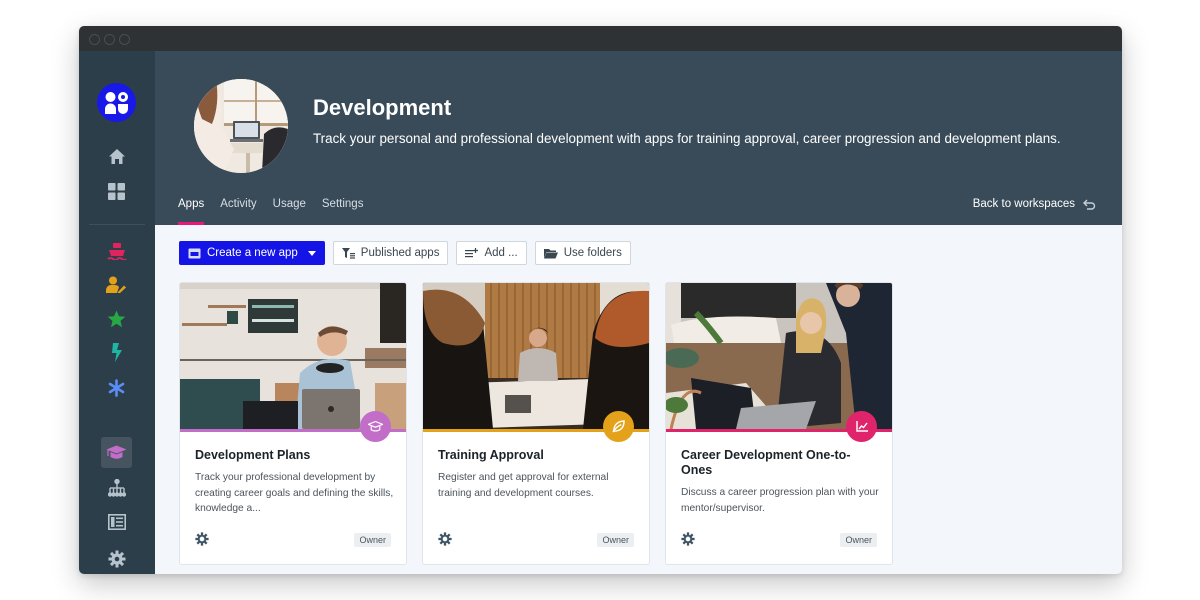 This screenshot has width=1200, height=600. I want to click on chart-line-icon, so click(861, 426).